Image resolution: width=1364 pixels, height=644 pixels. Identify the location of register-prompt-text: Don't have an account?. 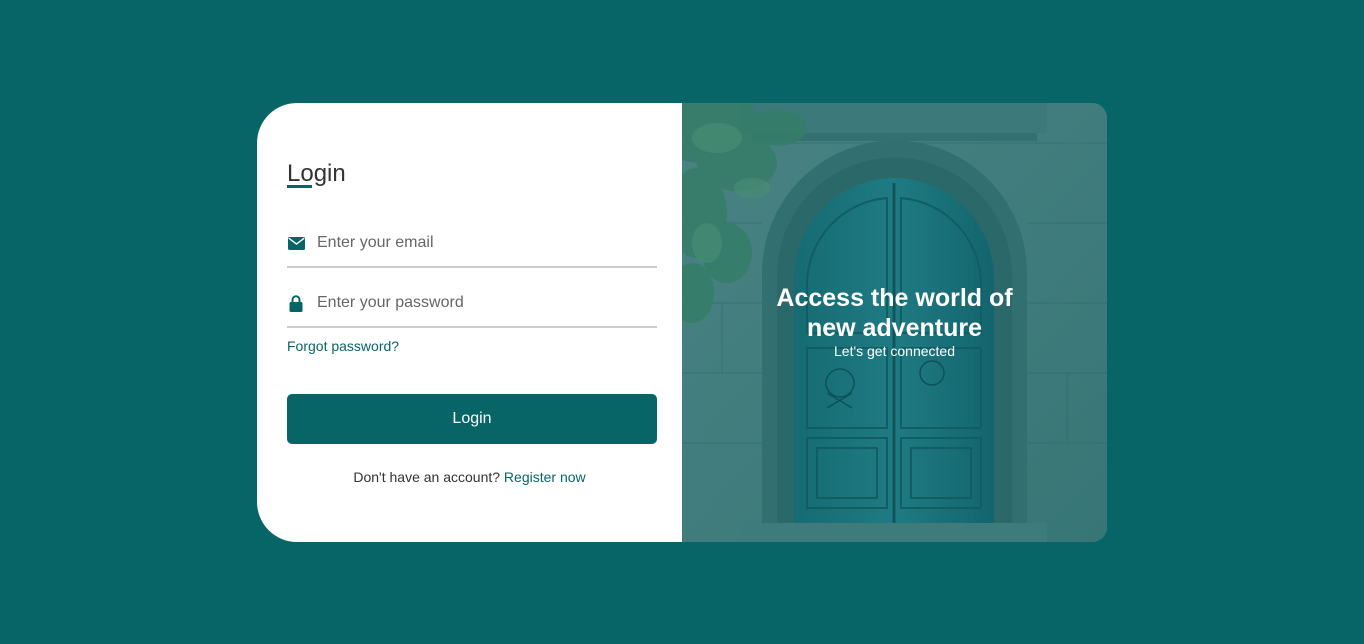
(427, 477).